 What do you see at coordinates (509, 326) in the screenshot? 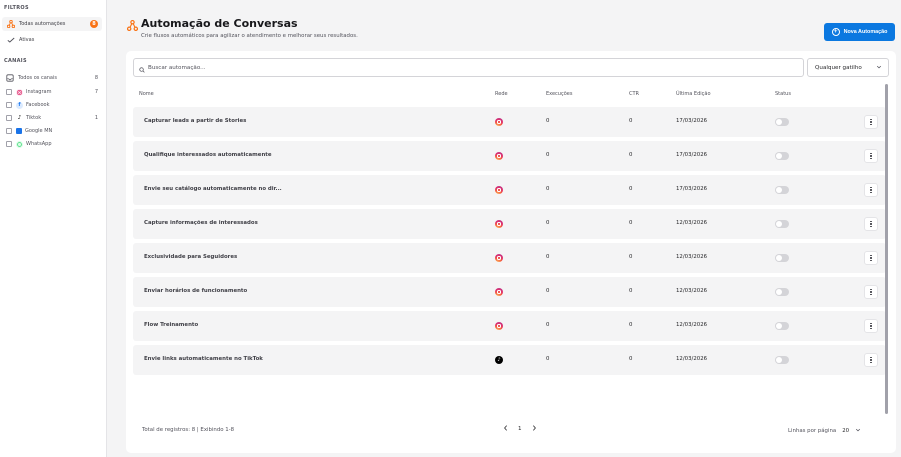
I see `table-row: Flow Treinamento 0 0 12/03/2026` at bounding box center [509, 326].